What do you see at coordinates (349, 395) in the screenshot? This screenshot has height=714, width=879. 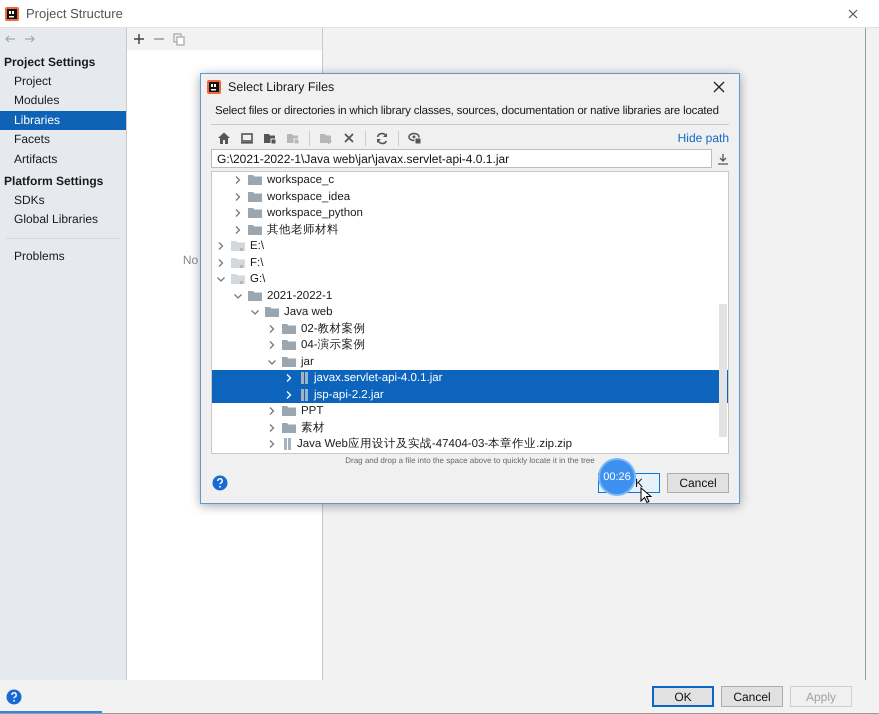 I see `tree-item-label: jsp-api-2.2.jar` at bounding box center [349, 395].